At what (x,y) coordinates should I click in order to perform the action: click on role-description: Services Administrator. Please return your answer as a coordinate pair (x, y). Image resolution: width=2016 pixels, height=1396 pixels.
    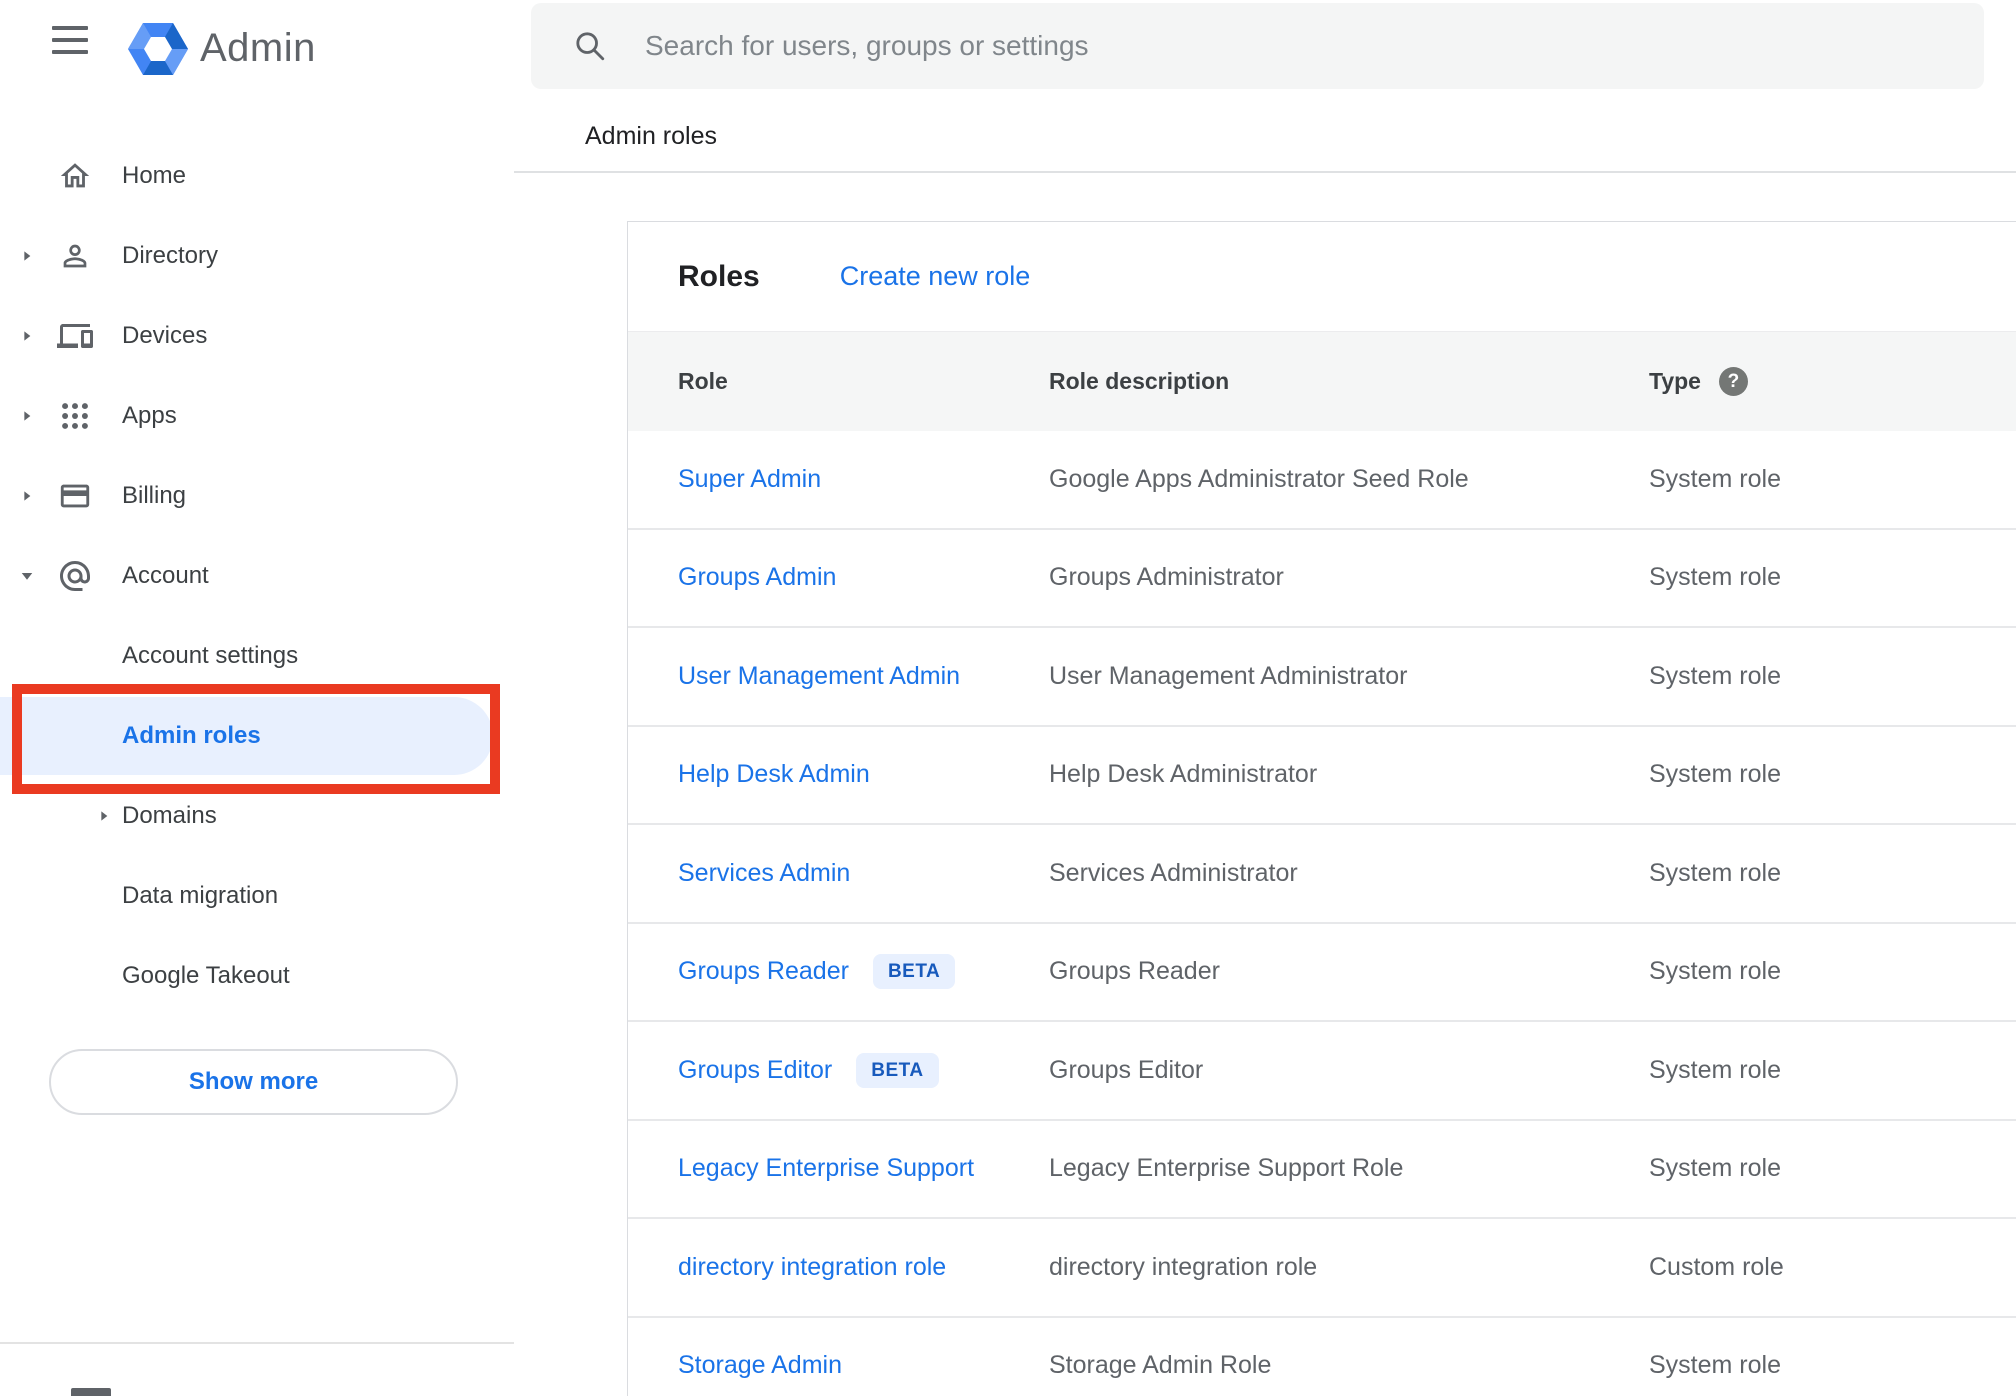
    Looking at the image, I should click on (1173, 872).